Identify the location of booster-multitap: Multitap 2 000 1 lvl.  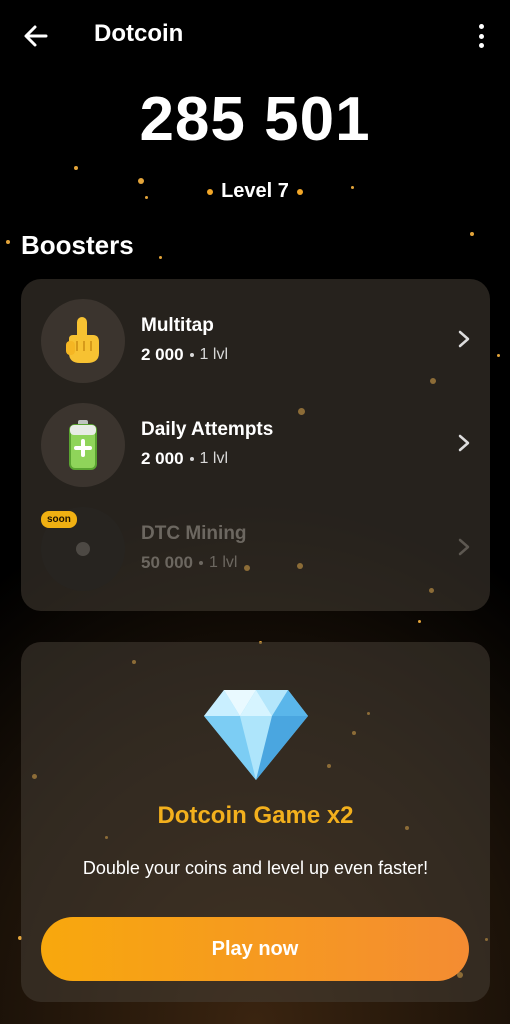
(255, 331).